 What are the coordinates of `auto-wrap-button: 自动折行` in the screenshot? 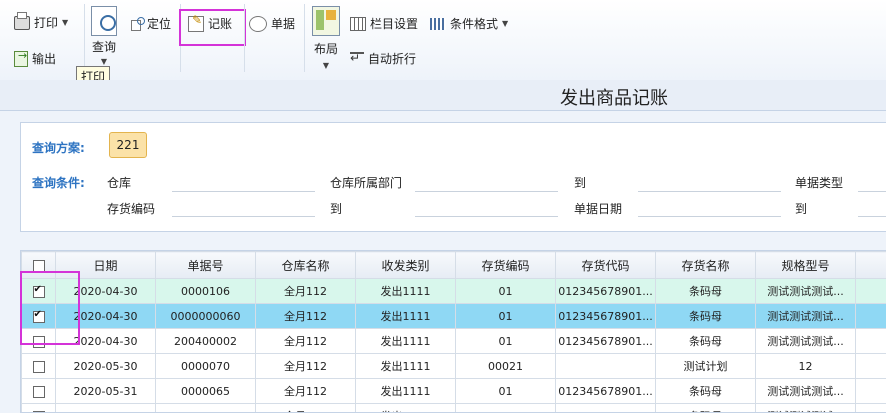 It's located at (383, 58).